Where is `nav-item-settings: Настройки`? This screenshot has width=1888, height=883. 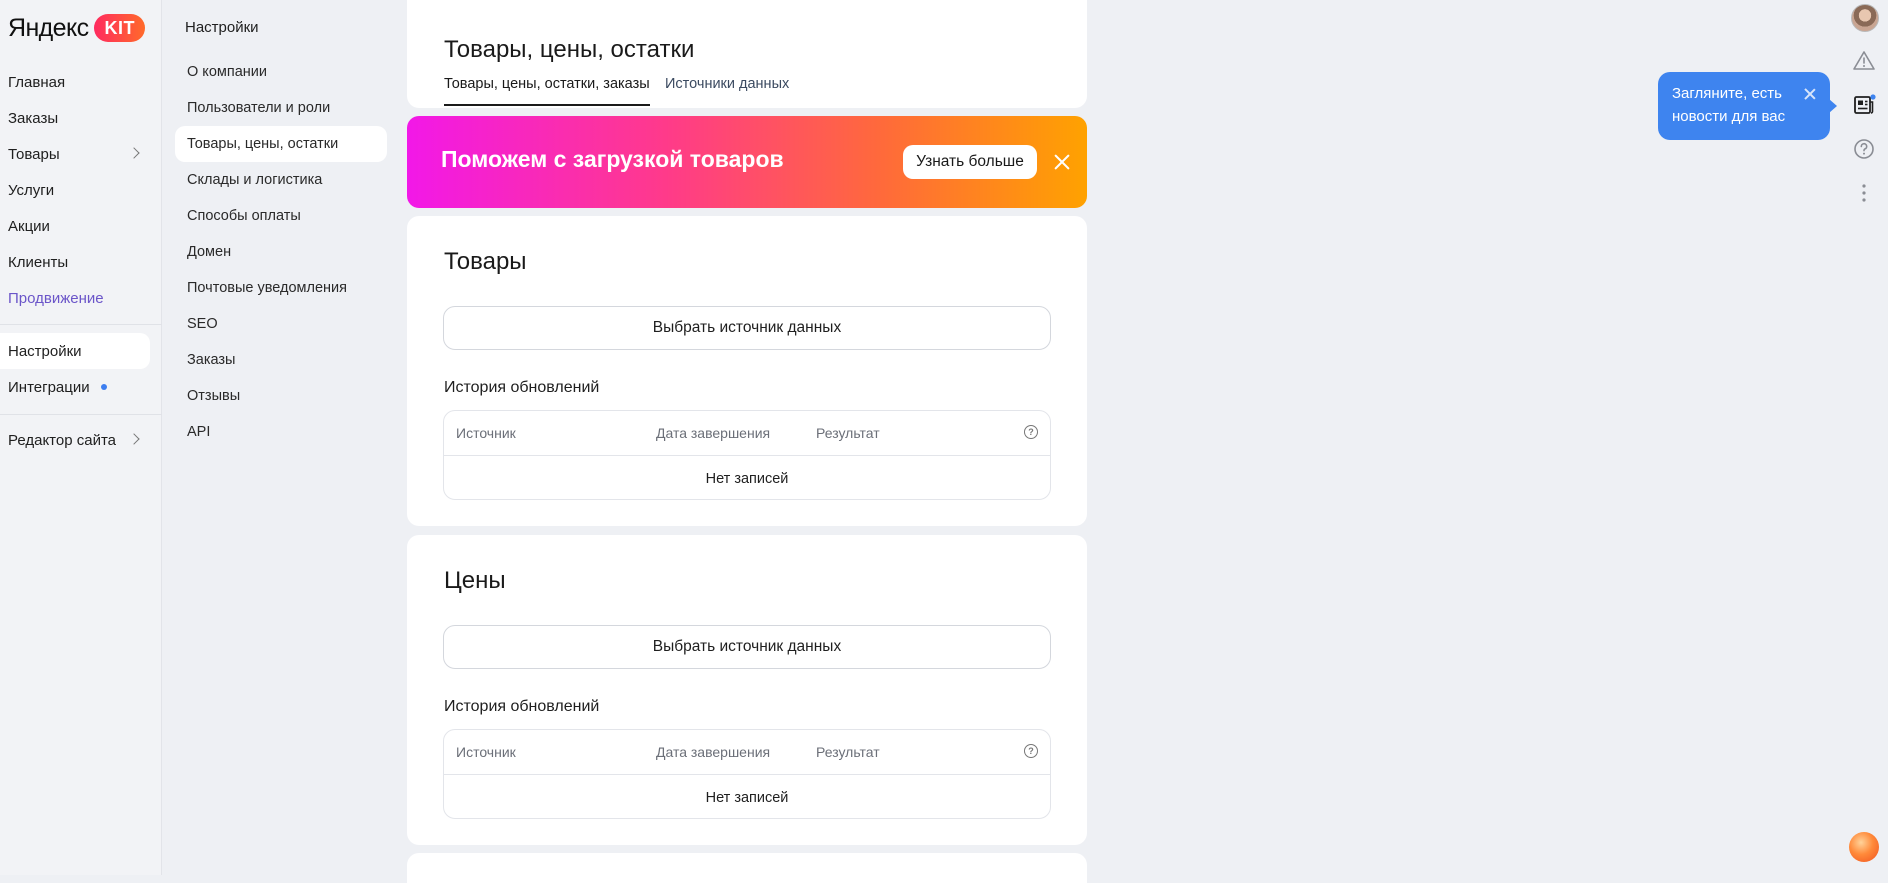
nav-item-settings: Настройки is located at coordinates (75, 351).